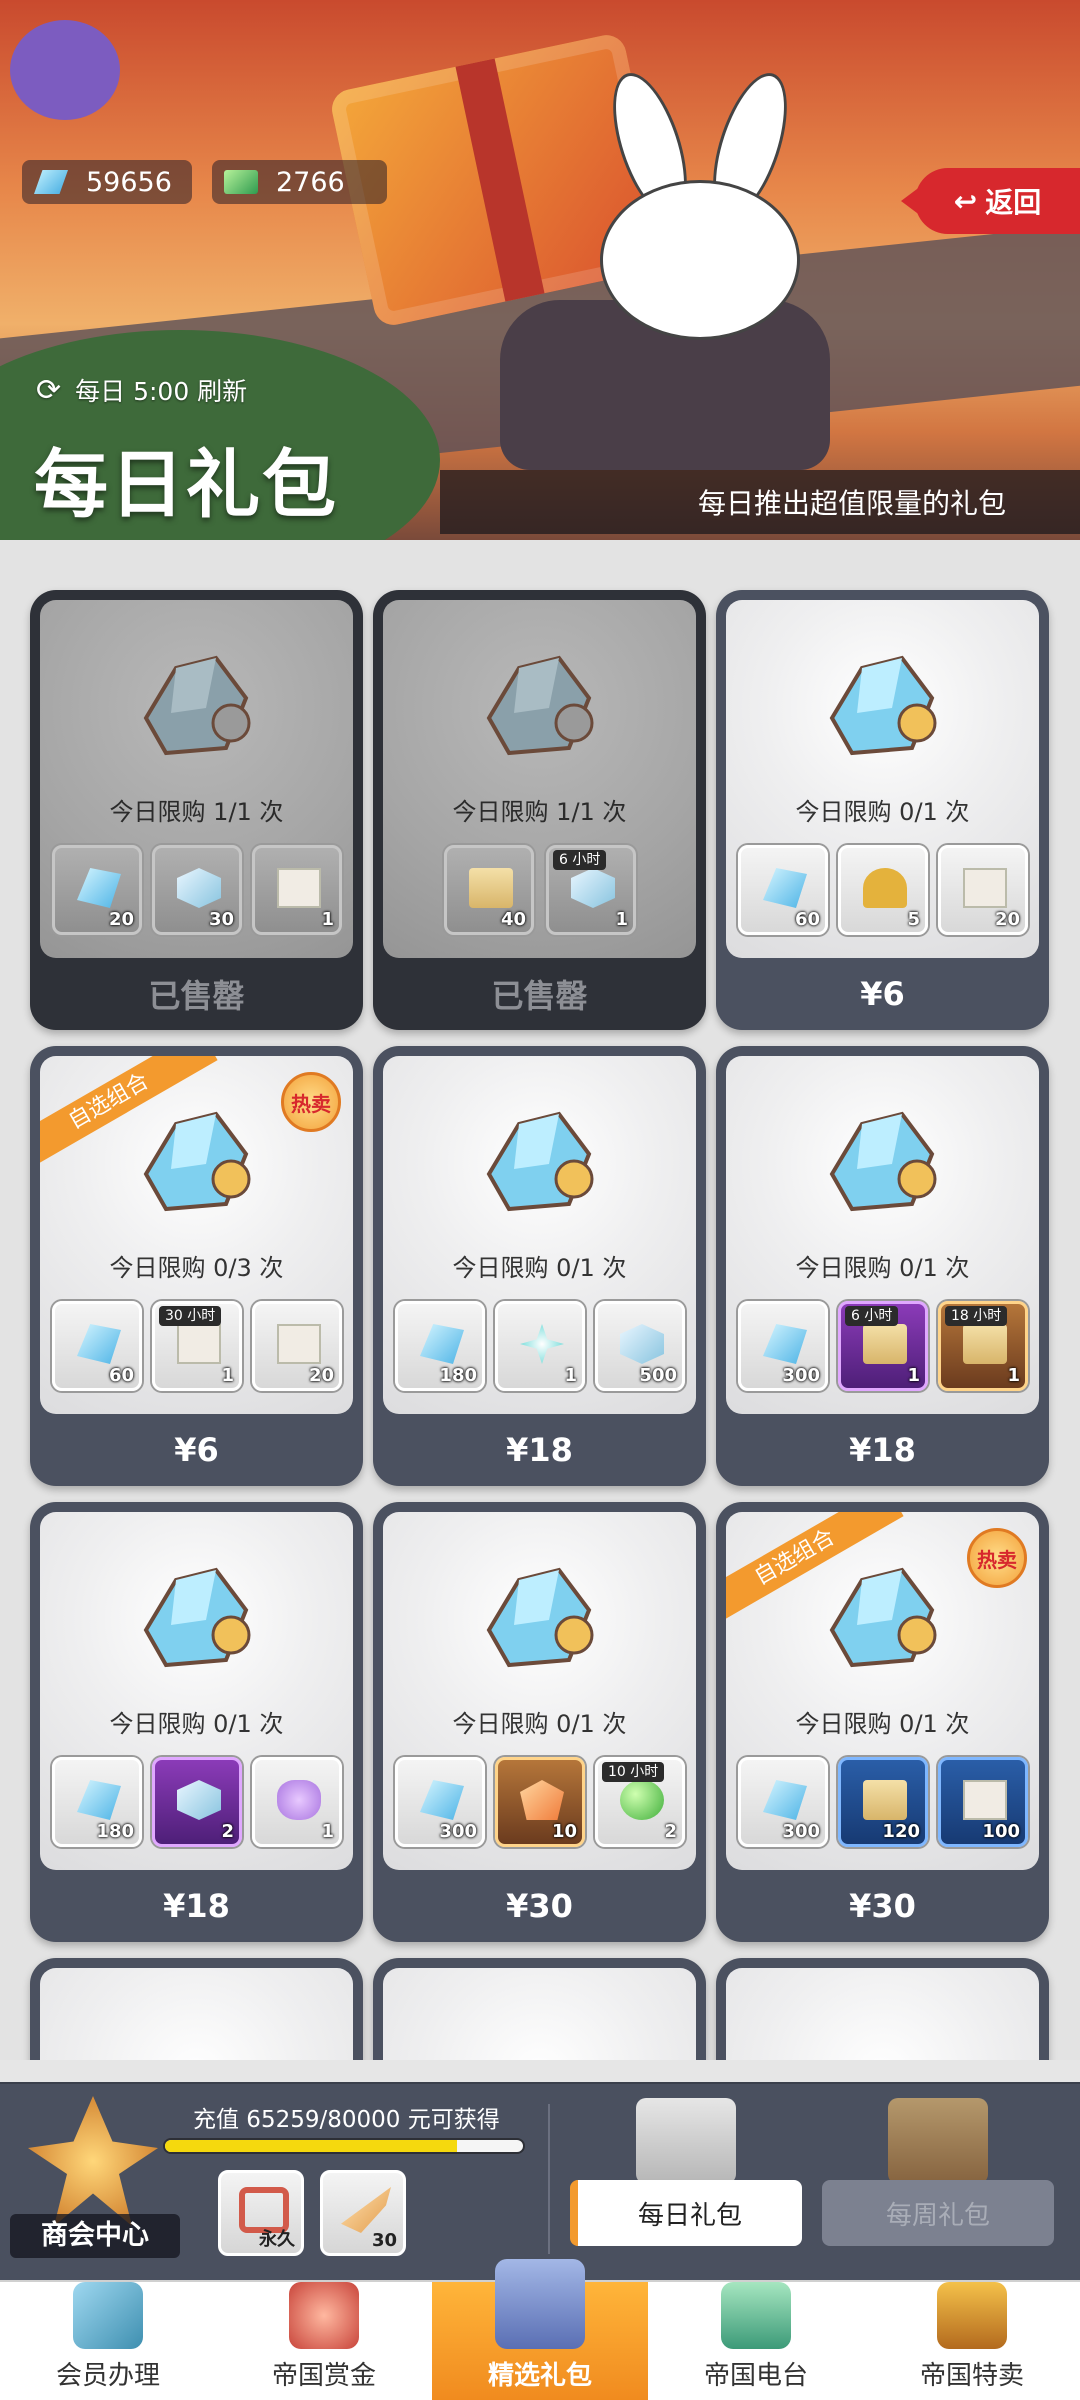  What do you see at coordinates (324, 2341) in the screenshot?
I see `nav-bounty: 帝国赏金` at bounding box center [324, 2341].